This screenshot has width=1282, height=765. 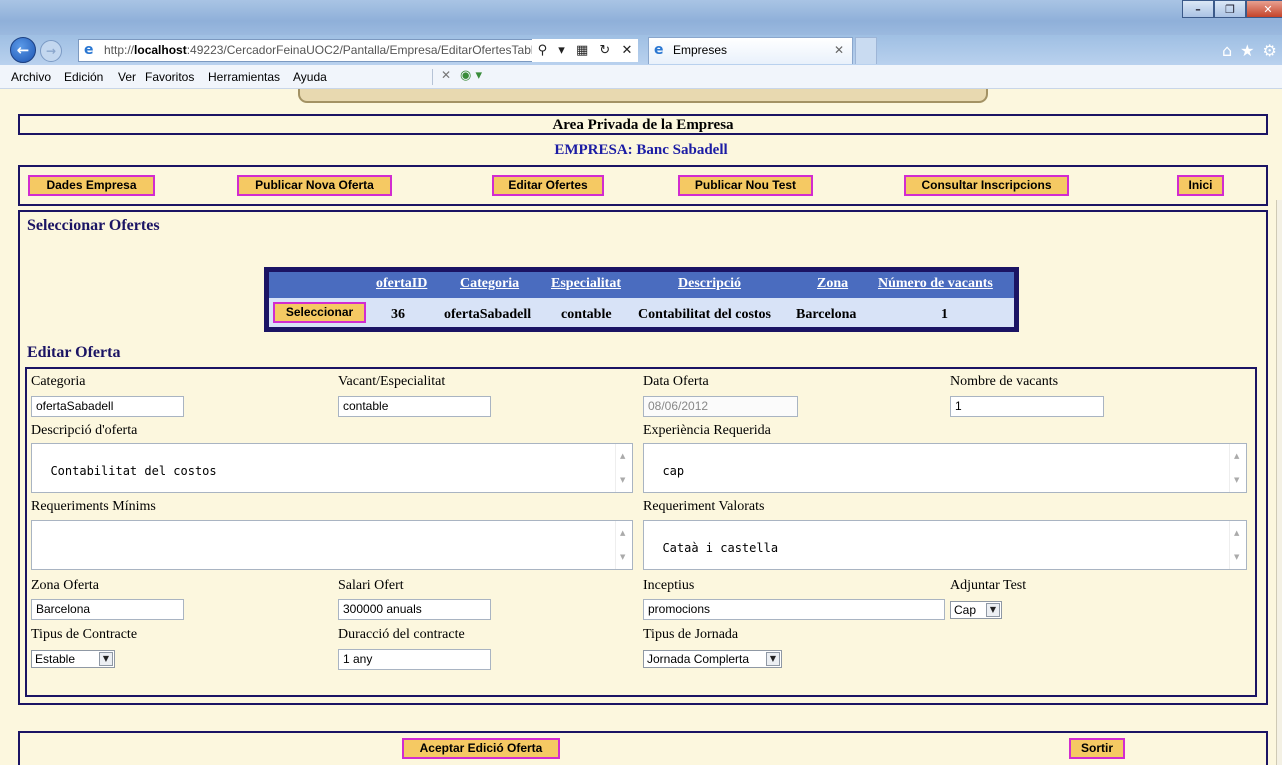 I want to click on categoria-input: ofertaSabadell, so click(x=107, y=406).